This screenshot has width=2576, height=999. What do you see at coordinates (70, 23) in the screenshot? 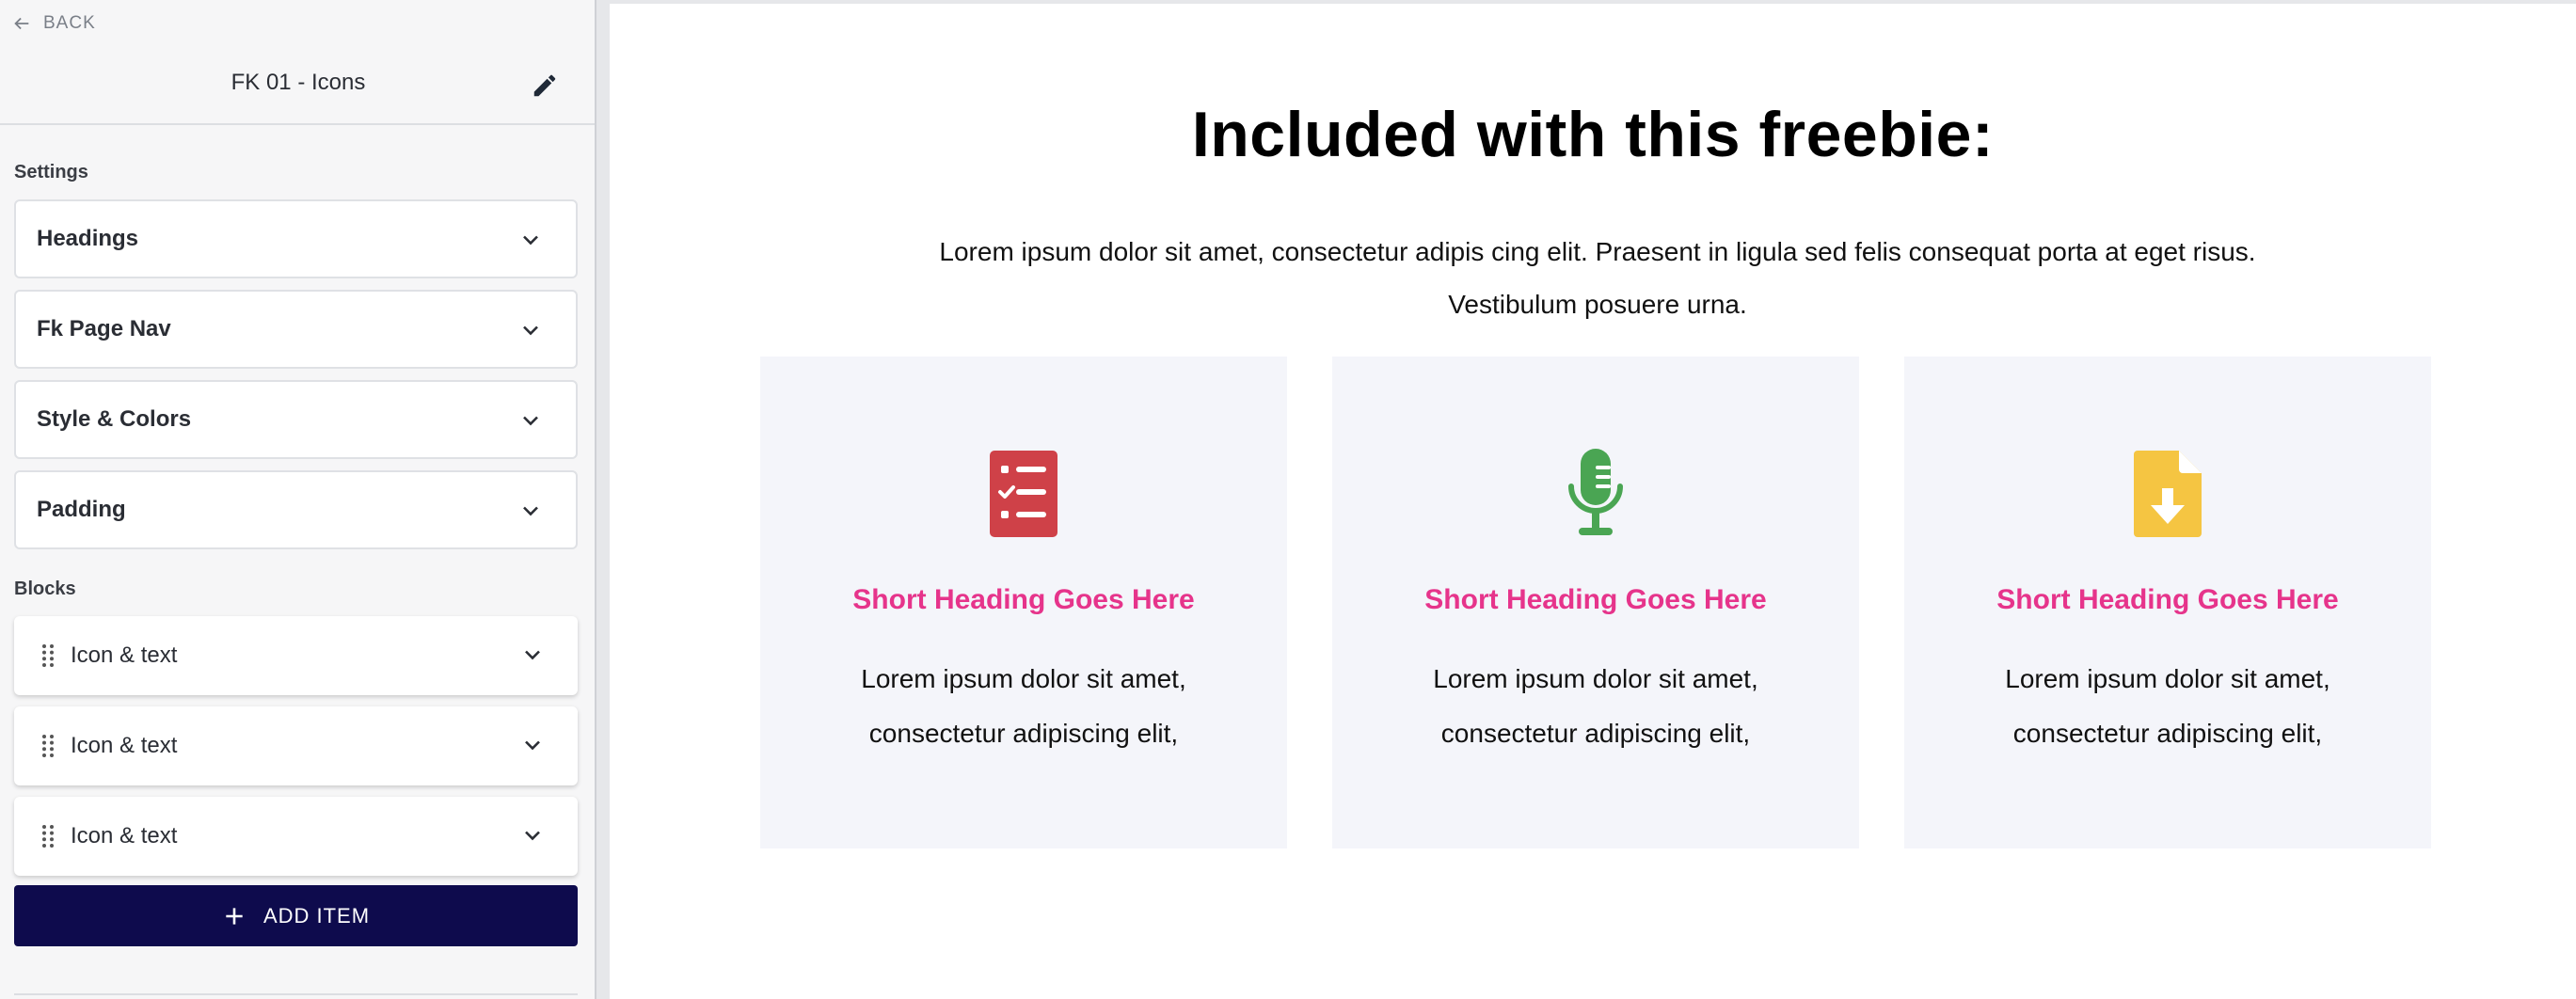
I see `back-label: BACK` at bounding box center [70, 23].